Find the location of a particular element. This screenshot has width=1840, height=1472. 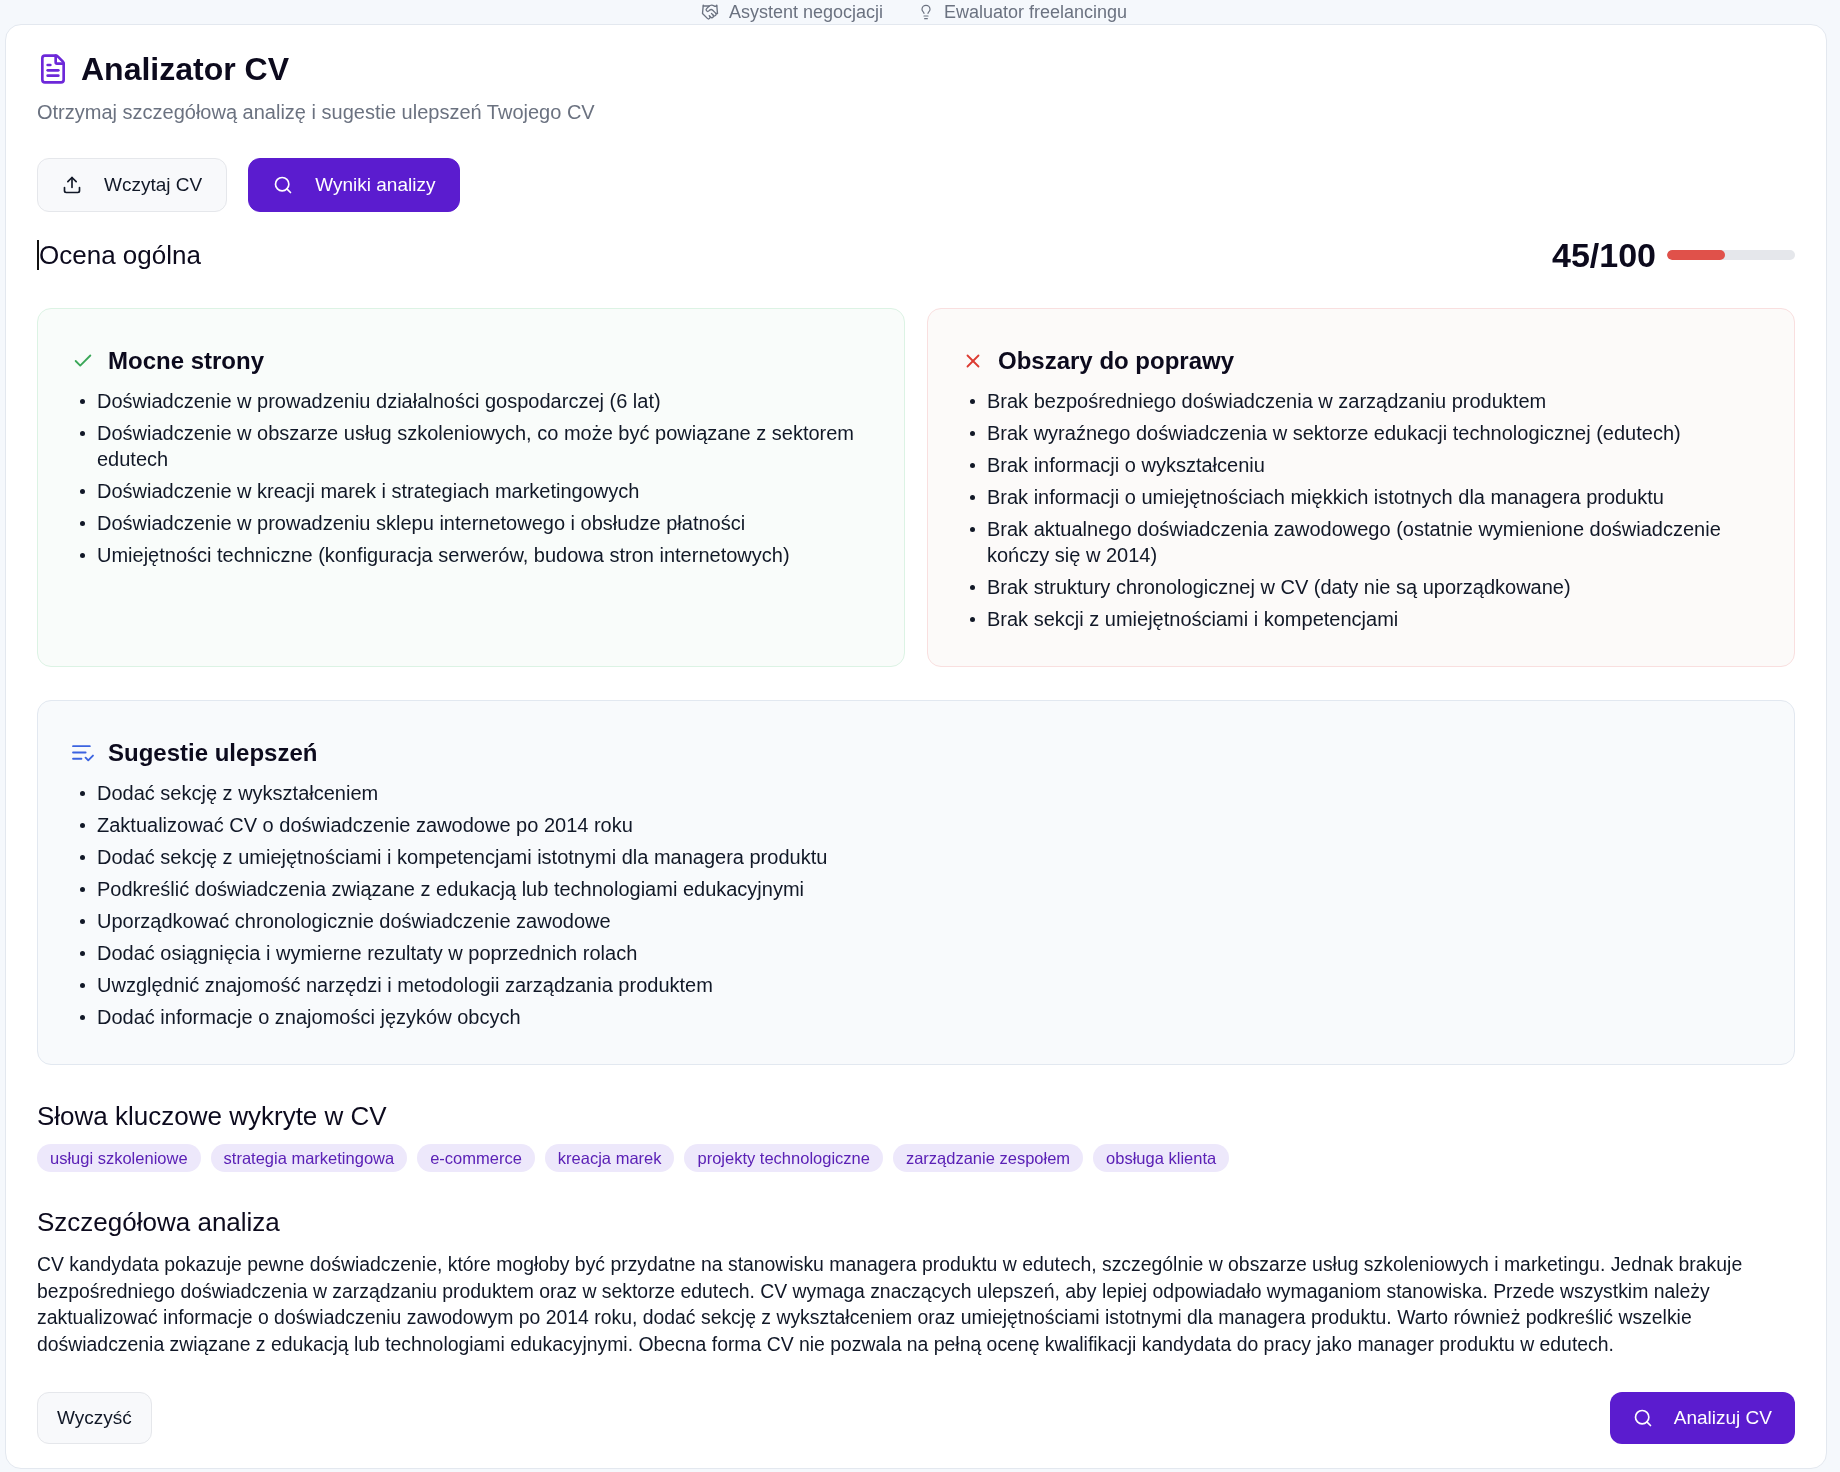

suggestion-item: Uwzględnić znajomość narzędzi i metodologii zarządzania produktem is located at coordinates (405, 985).